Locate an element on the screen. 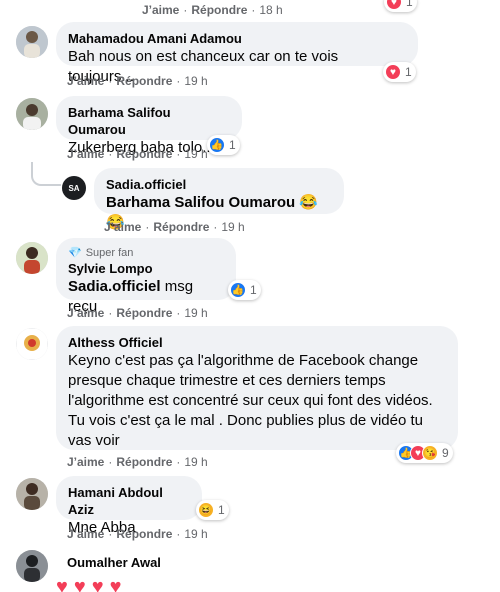 Image resolution: width=500 pixels, height=592 pixels. comment-bubble: Hamani Abdoul Aziz Mne Abba is located at coordinates (129, 506).